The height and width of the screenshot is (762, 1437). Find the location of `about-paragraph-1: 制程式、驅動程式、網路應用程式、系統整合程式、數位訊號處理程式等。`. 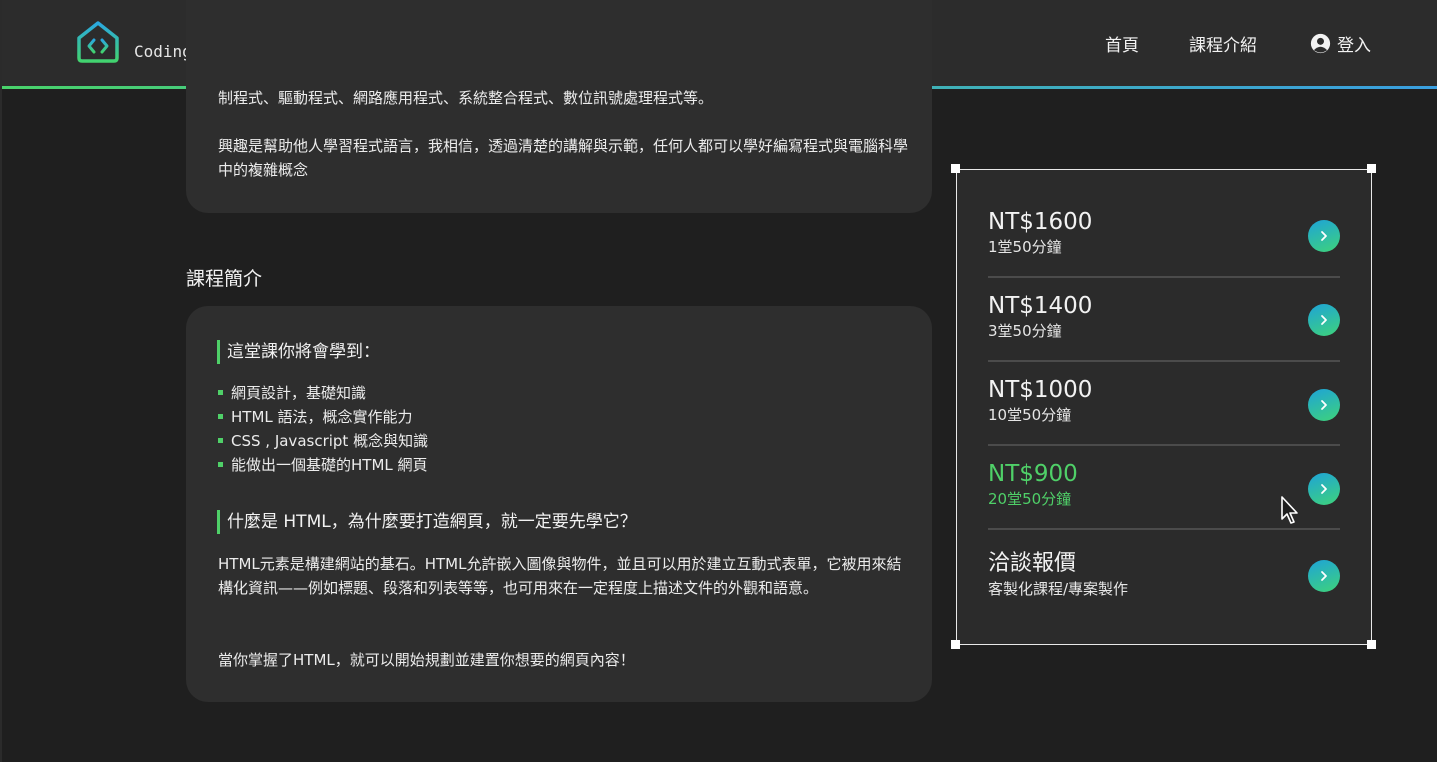

about-paragraph-1: 制程式、驅動程式、網路應用程式、系統整合程式、數位訊號處理程式等。 is located at coordinates (466, 98).